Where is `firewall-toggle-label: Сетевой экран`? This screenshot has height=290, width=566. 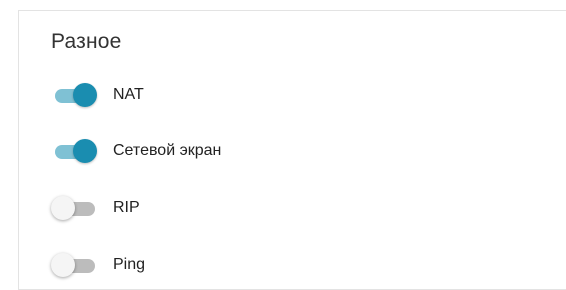 firewall-toggle-label: Сетевой экран is located at coordinates (167, 150).